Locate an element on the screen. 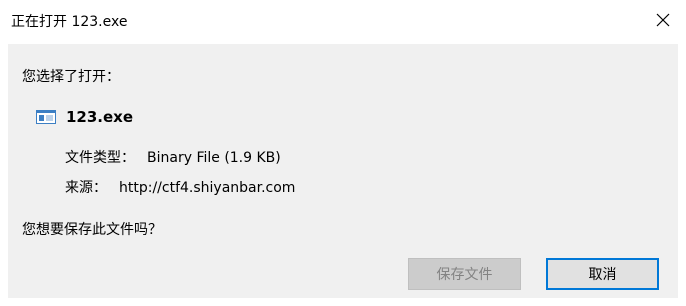  file-type-label: 文件类型： is located at coordinates (100, 158).